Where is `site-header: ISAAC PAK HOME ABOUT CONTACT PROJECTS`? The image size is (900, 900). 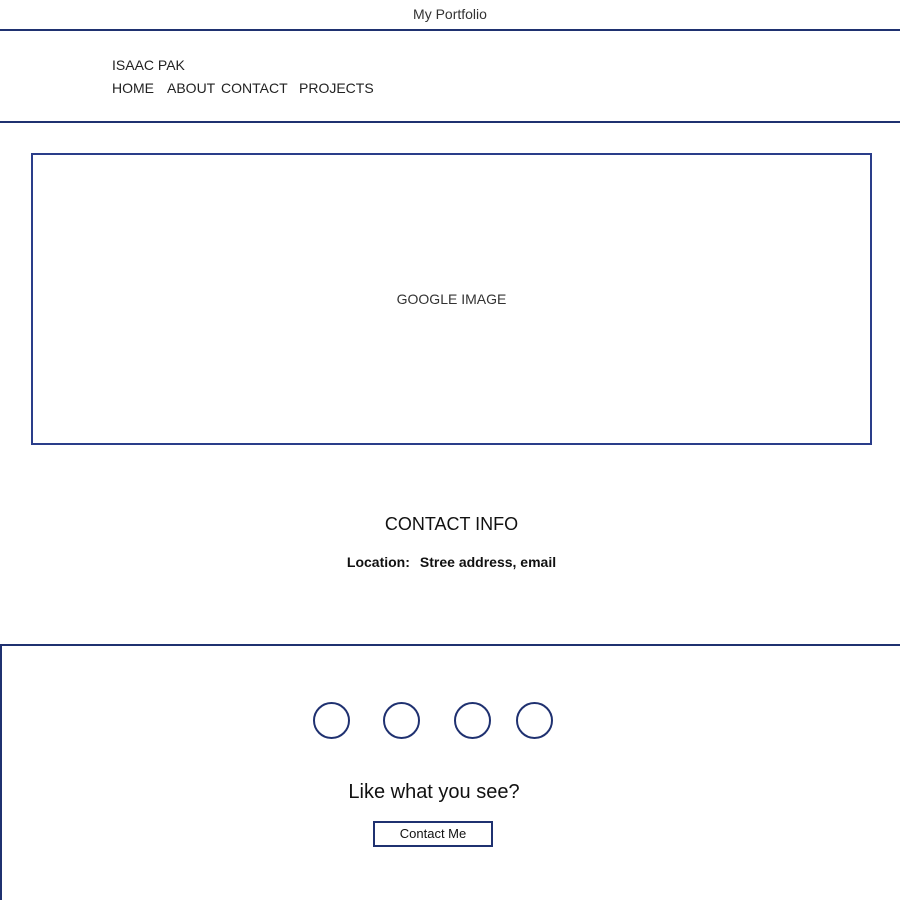 site-header: ISAAC PAK HOME ABOUT CONTACT PROJECTS is located at coordinates (450, 77).